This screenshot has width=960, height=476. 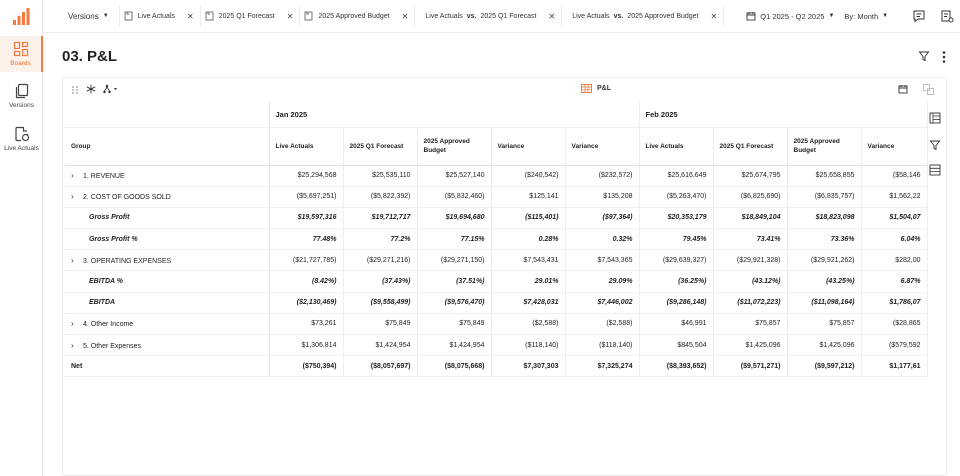 What do you see at coordinates (750, 197) in the screenshot?
I see `table-cell: ($6,825,690)` at bounding box center [750, 197].